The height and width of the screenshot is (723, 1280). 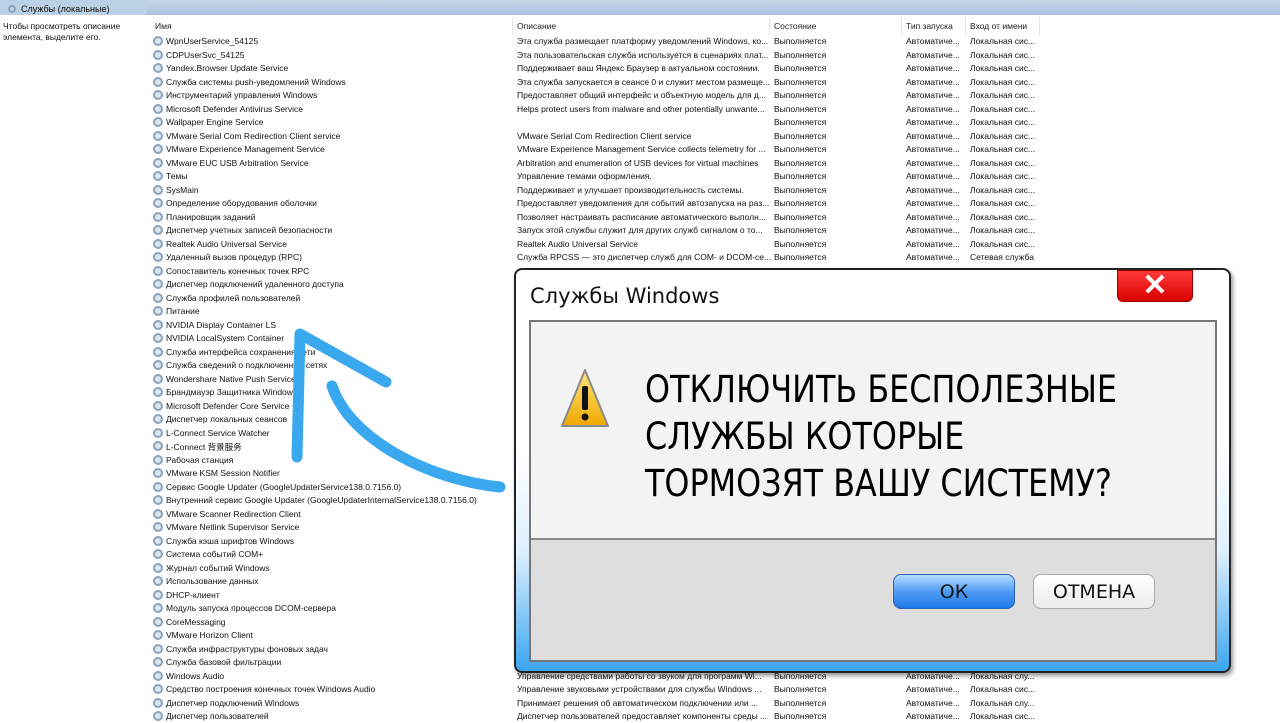 I want to click on cancel-button: ОТМЕНА, so click(x=1094, y=591).